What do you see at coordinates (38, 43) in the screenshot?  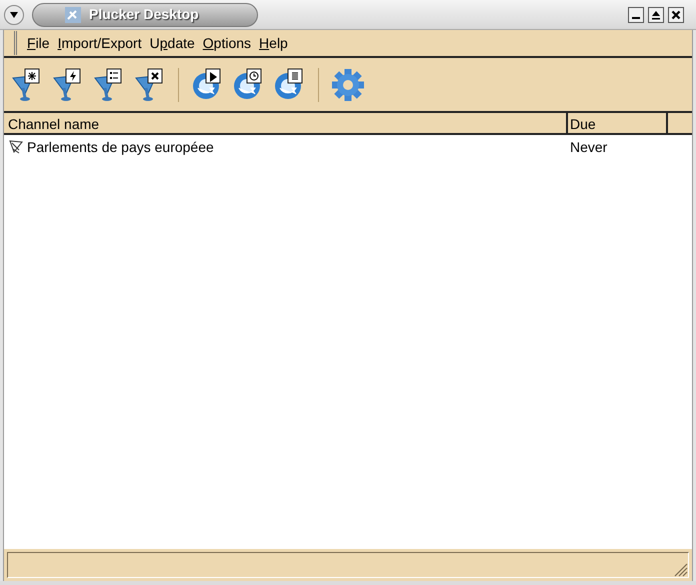 I see `menu-item: File` at bounding box center [38, 43].